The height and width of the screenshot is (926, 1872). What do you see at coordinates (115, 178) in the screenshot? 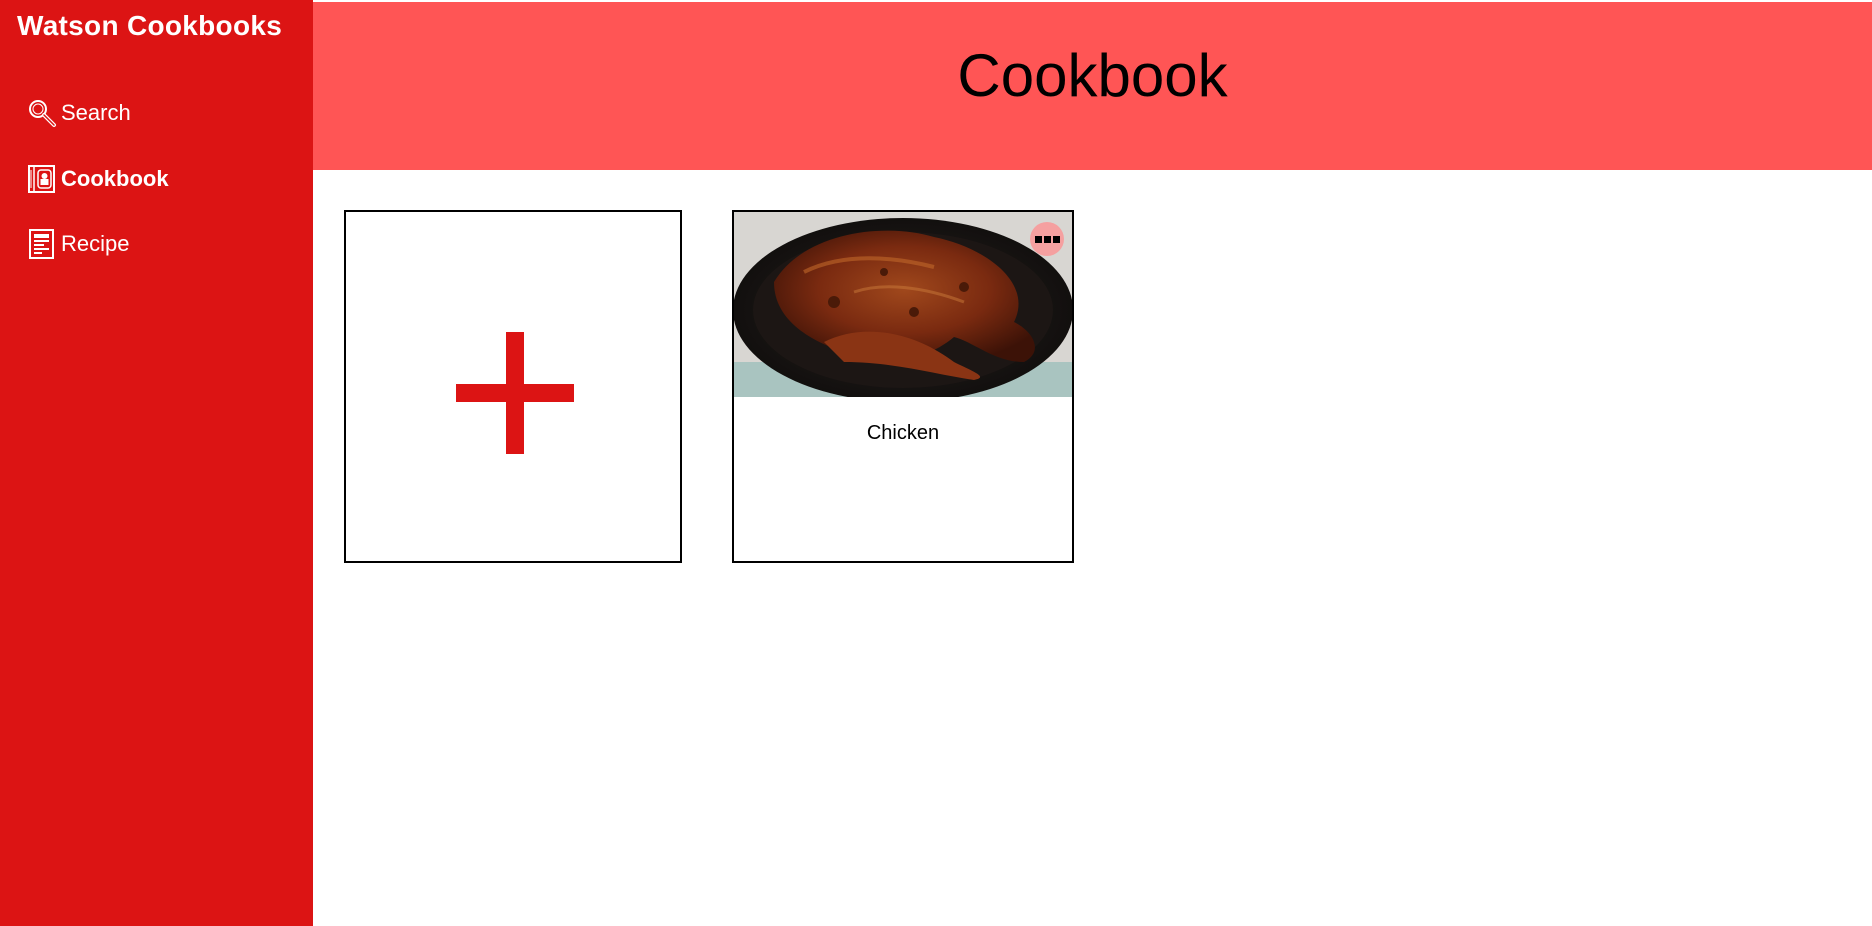
I see `sidebar-item-label: Cookbook` at bounding box center [115, 178].